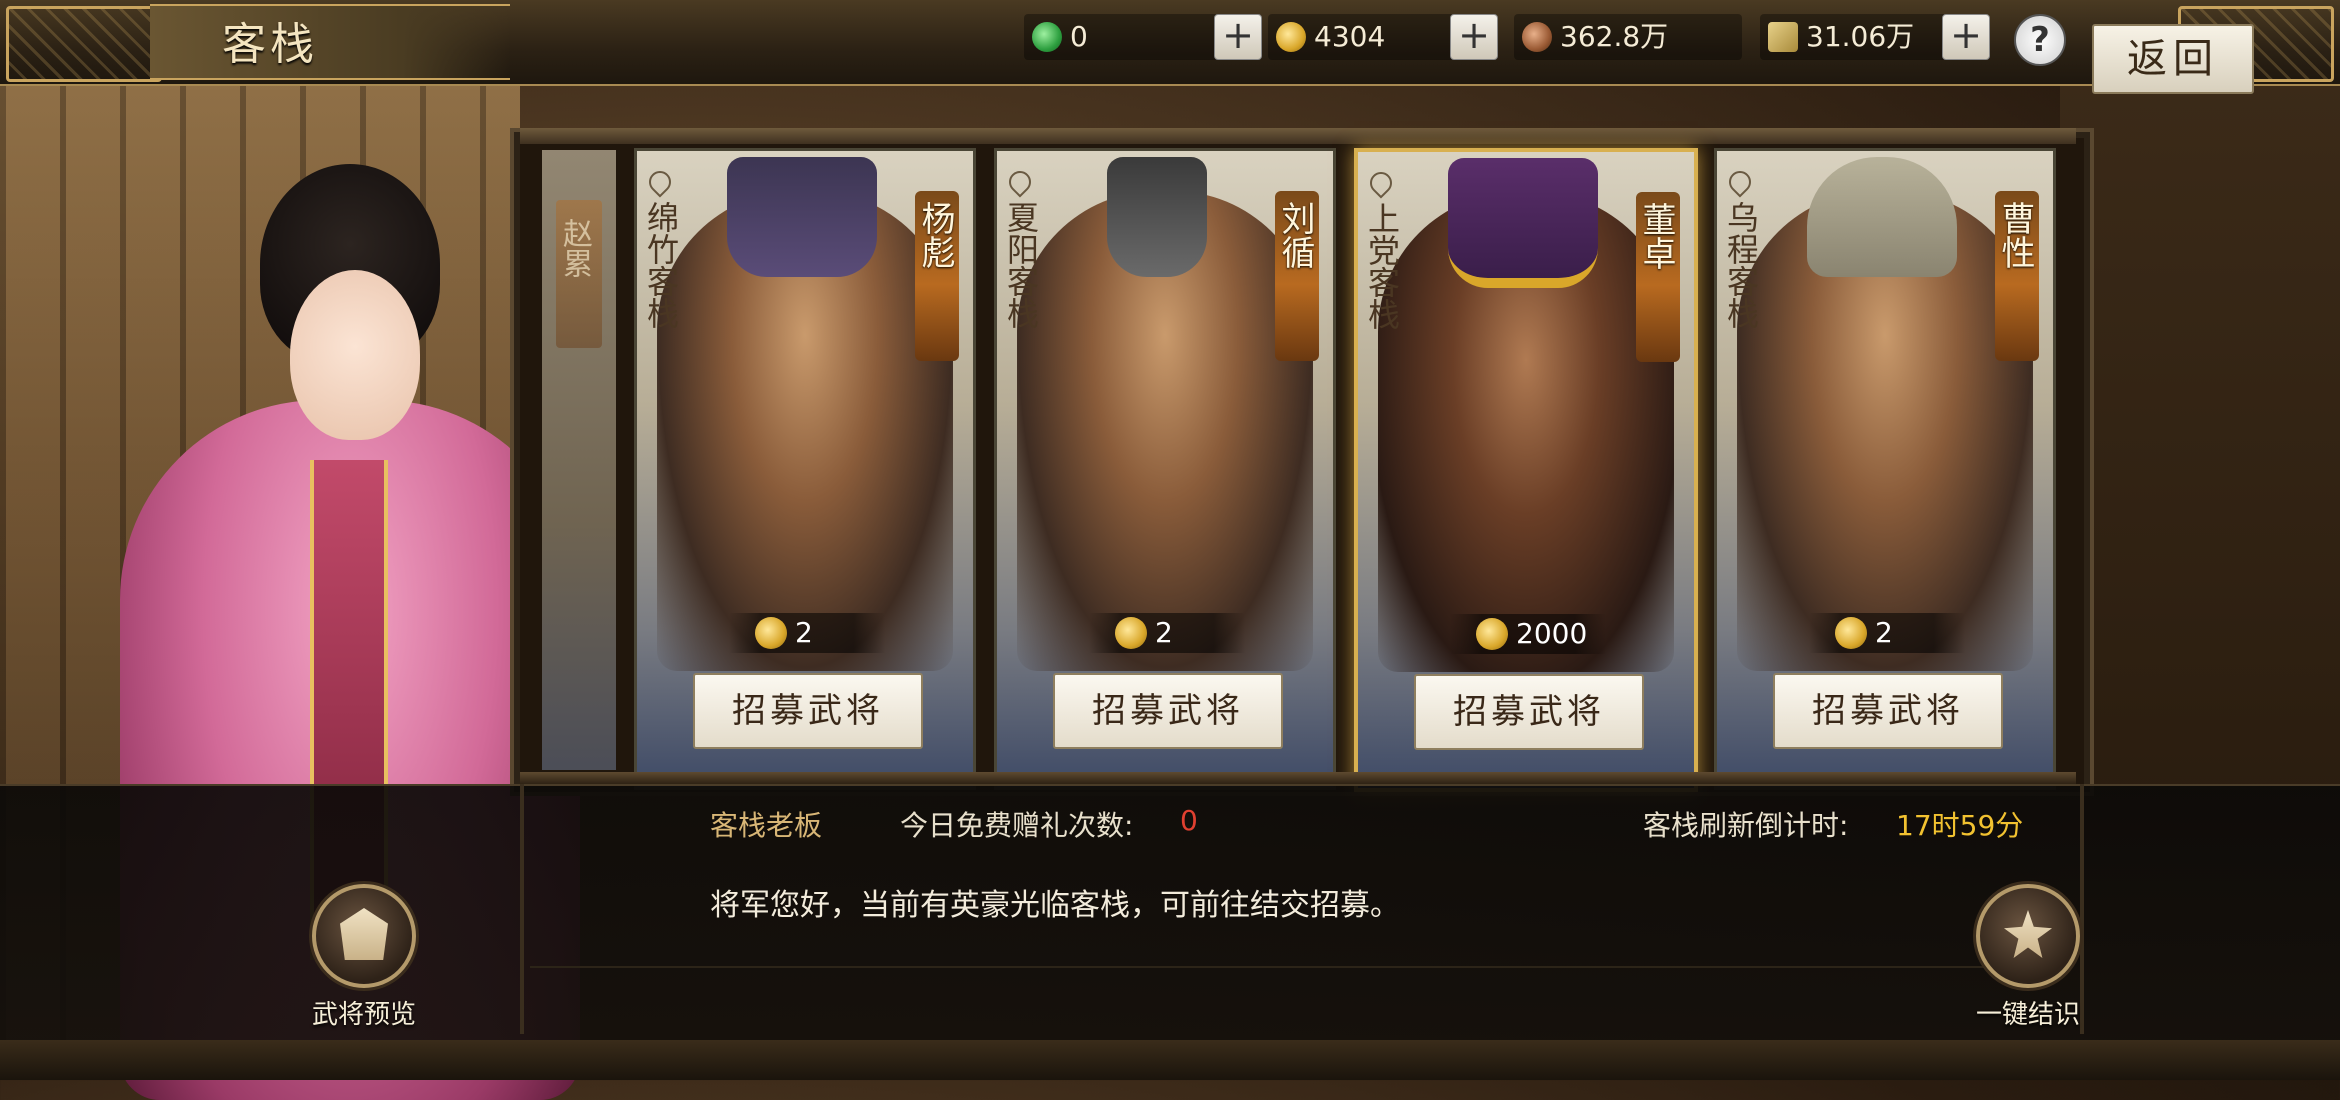 This screenshot has height=1100, width=2340. What do you see at coordinates (2040, 40) in the screenshot?
I see `help-button: ?` at bounding box center [2040, 40].